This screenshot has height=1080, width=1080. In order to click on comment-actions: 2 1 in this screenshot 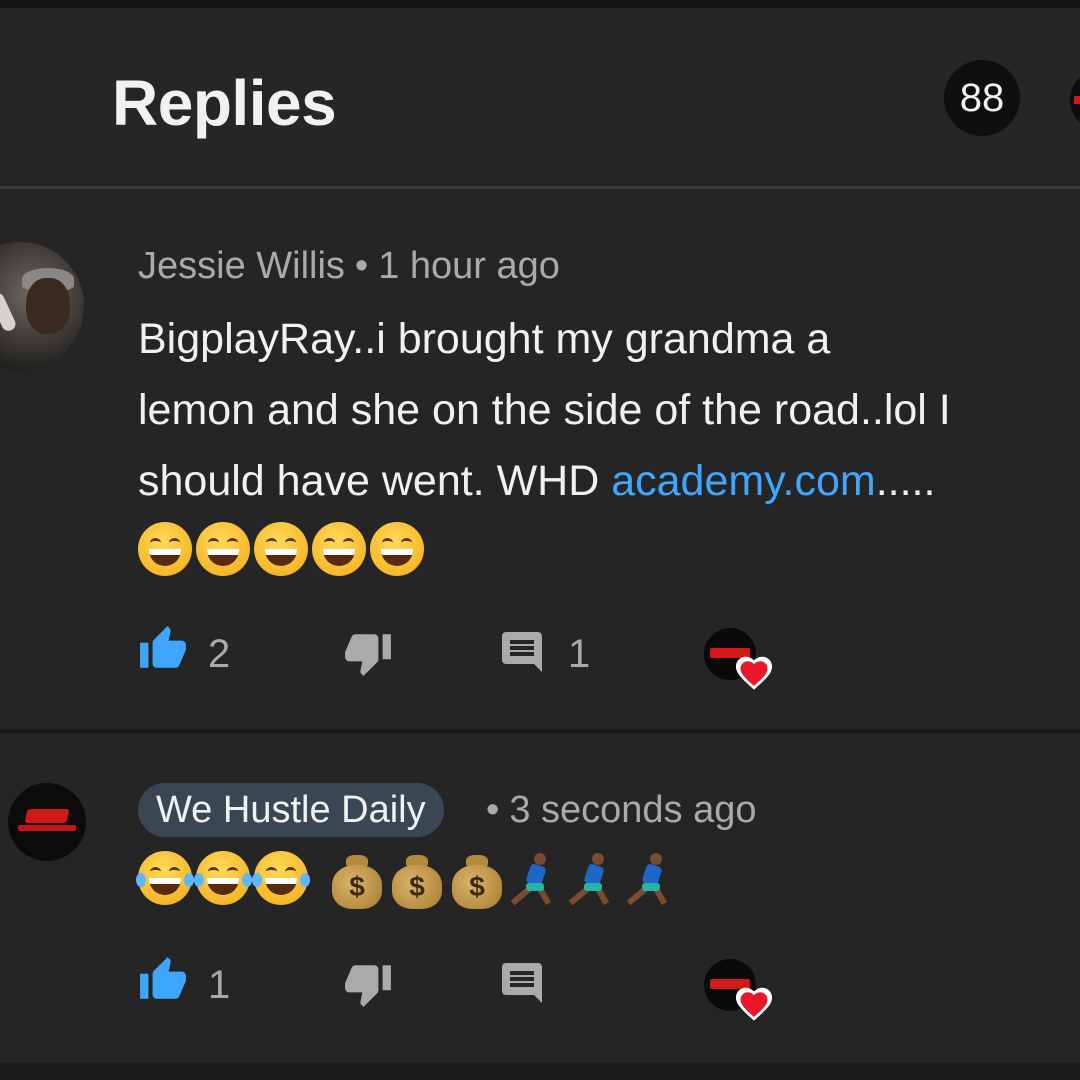, I will do `click(468, 657)`.